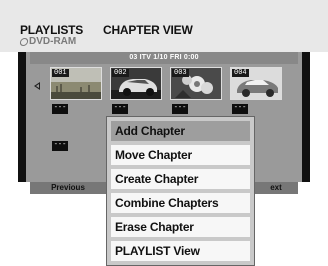 The height and width of the screenshot is (266, 328). What do you see at coordinates (256, 83) in the screenshot?
I see `chapter-thumbnail: 004` at bounding box center [256, 83].